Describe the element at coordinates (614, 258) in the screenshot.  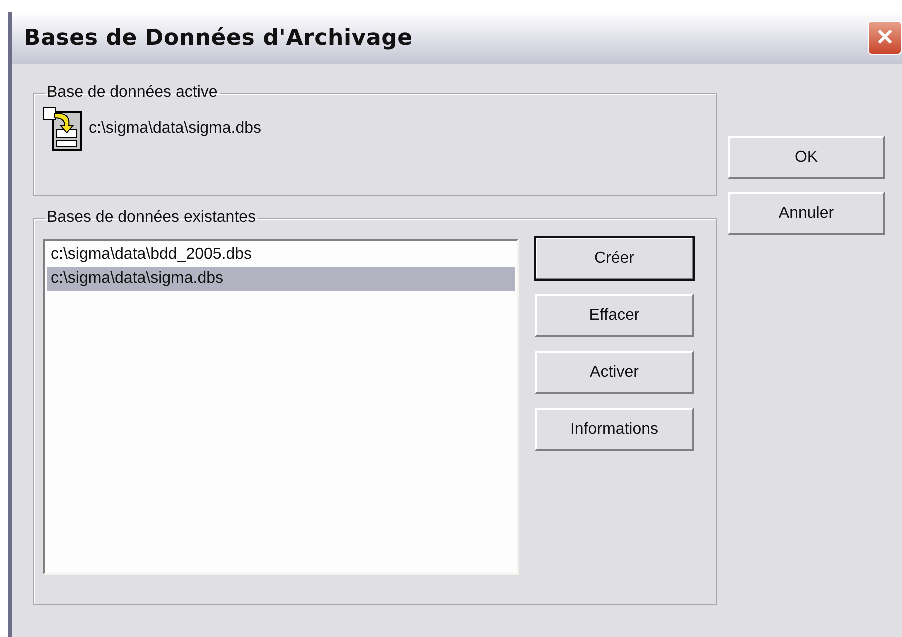
I see `action-button: Créer` at that location.